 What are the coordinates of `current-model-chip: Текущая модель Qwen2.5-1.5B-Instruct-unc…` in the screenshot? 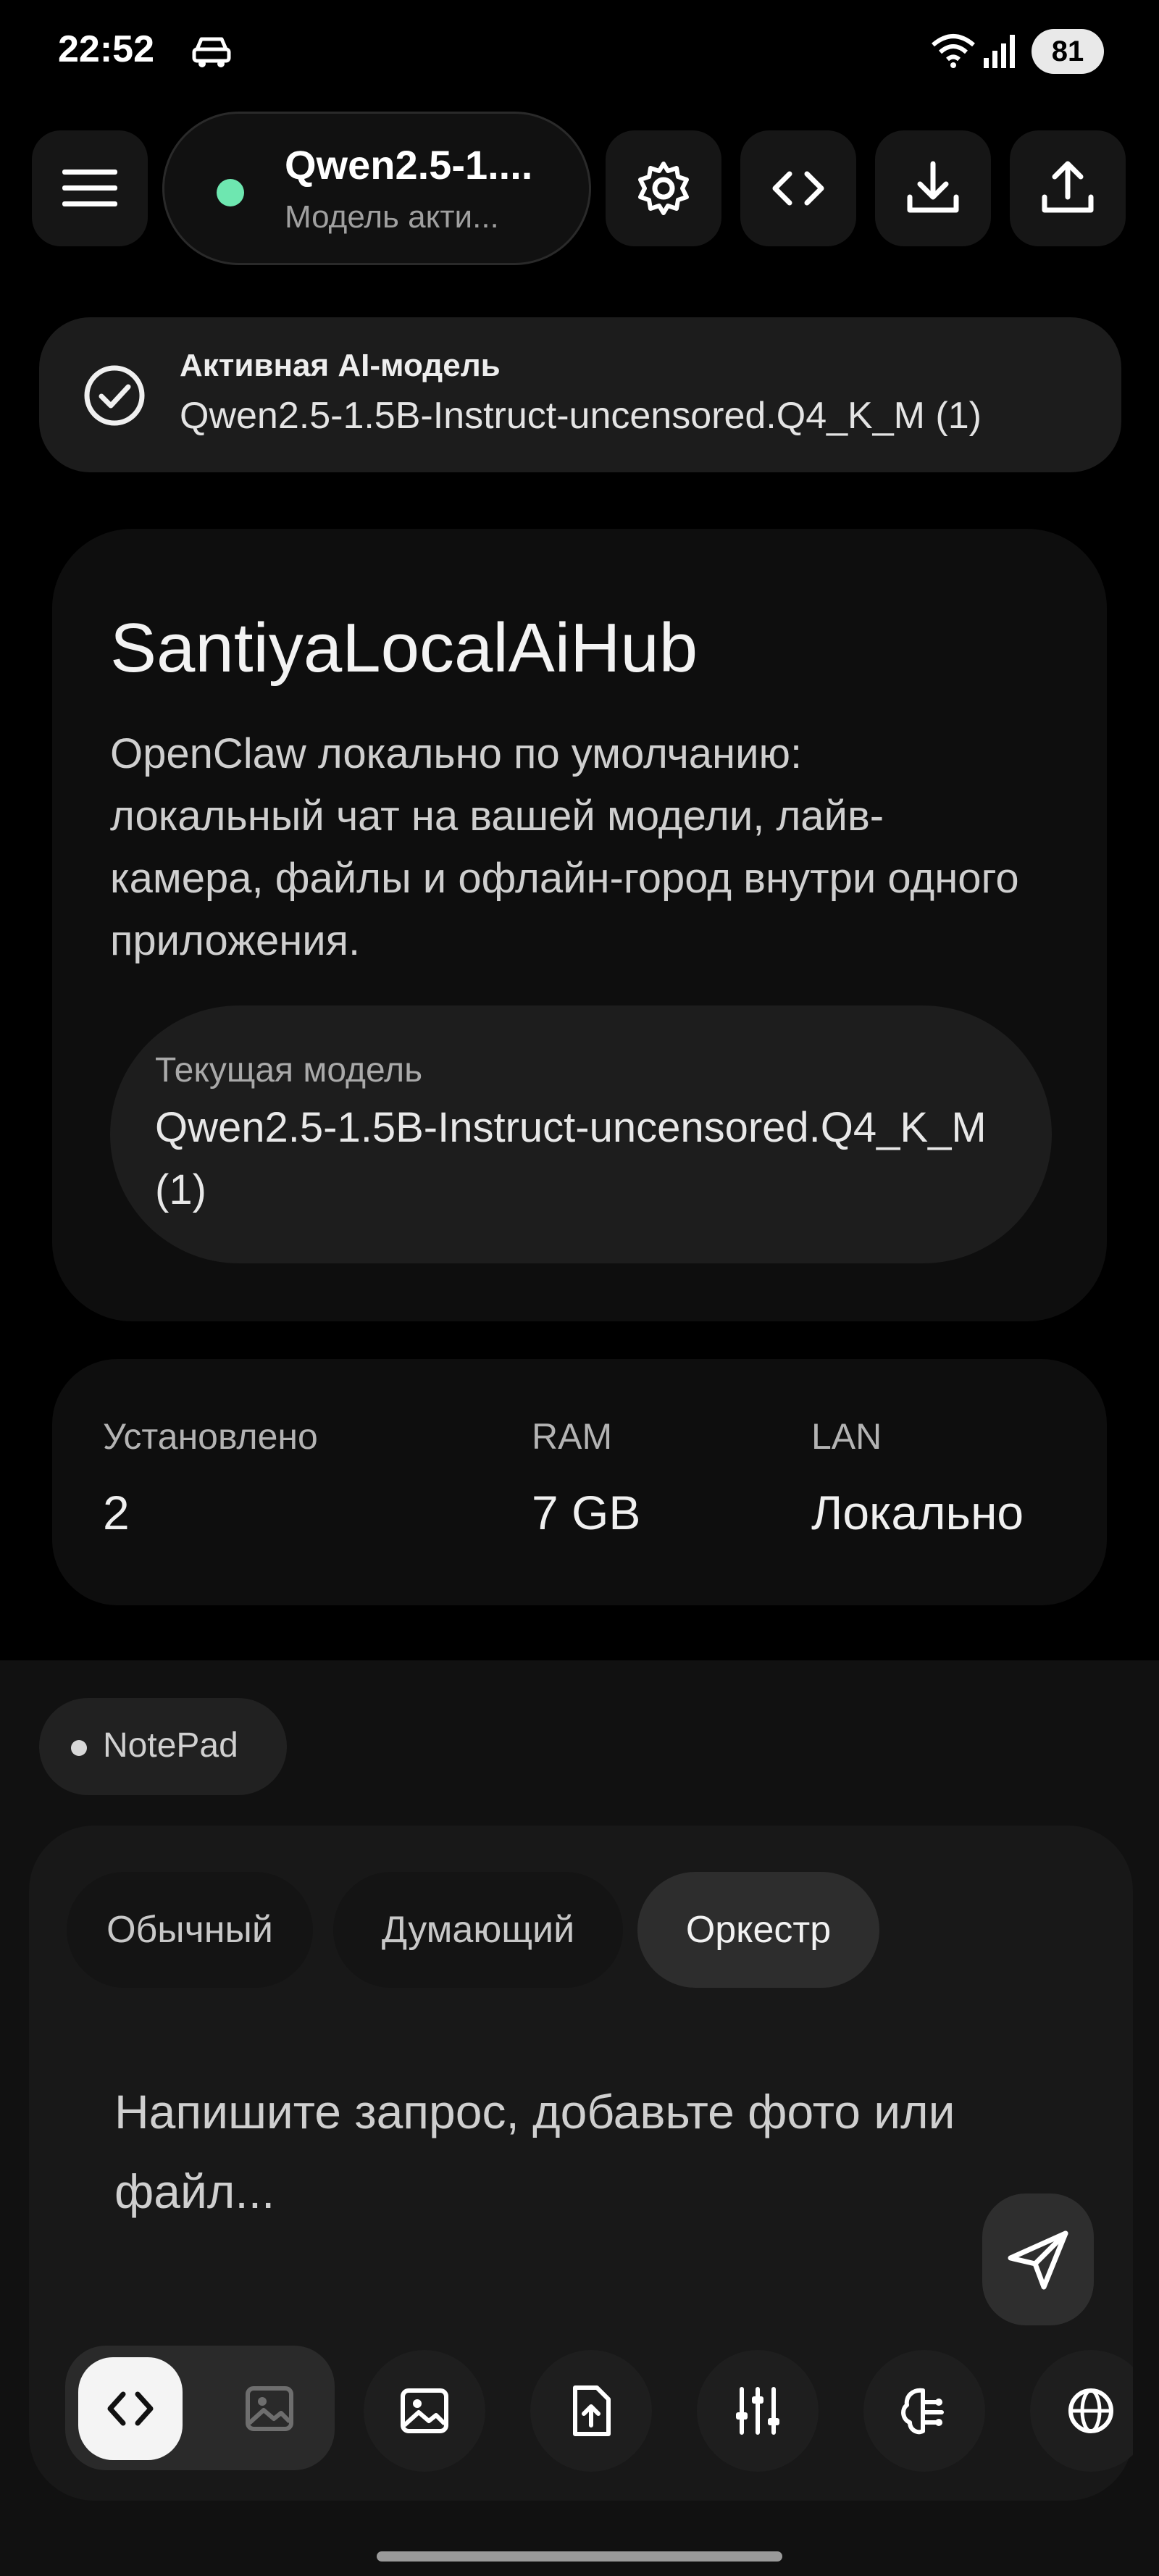 It's located at (581, 1134).